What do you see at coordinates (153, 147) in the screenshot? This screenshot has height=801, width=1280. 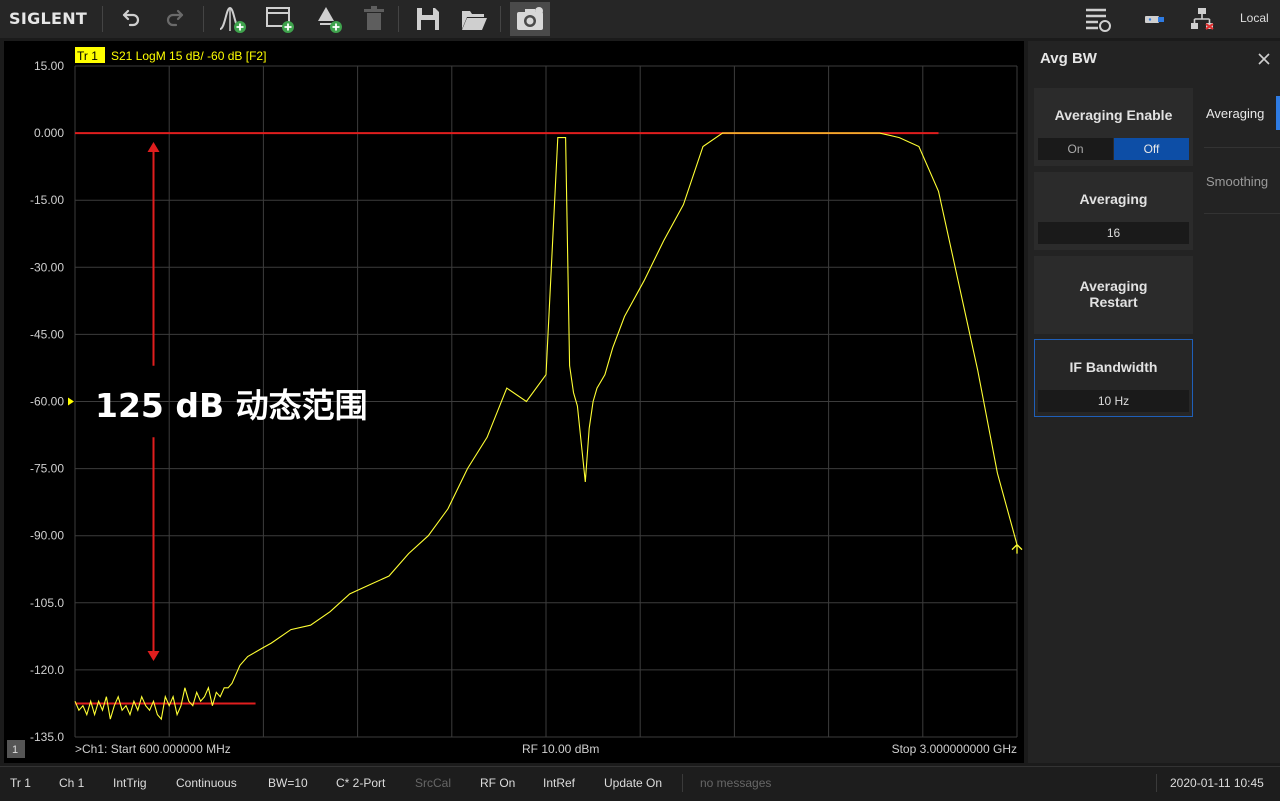 I see `range-arrow-head-up` at bounding box center [153, 147].